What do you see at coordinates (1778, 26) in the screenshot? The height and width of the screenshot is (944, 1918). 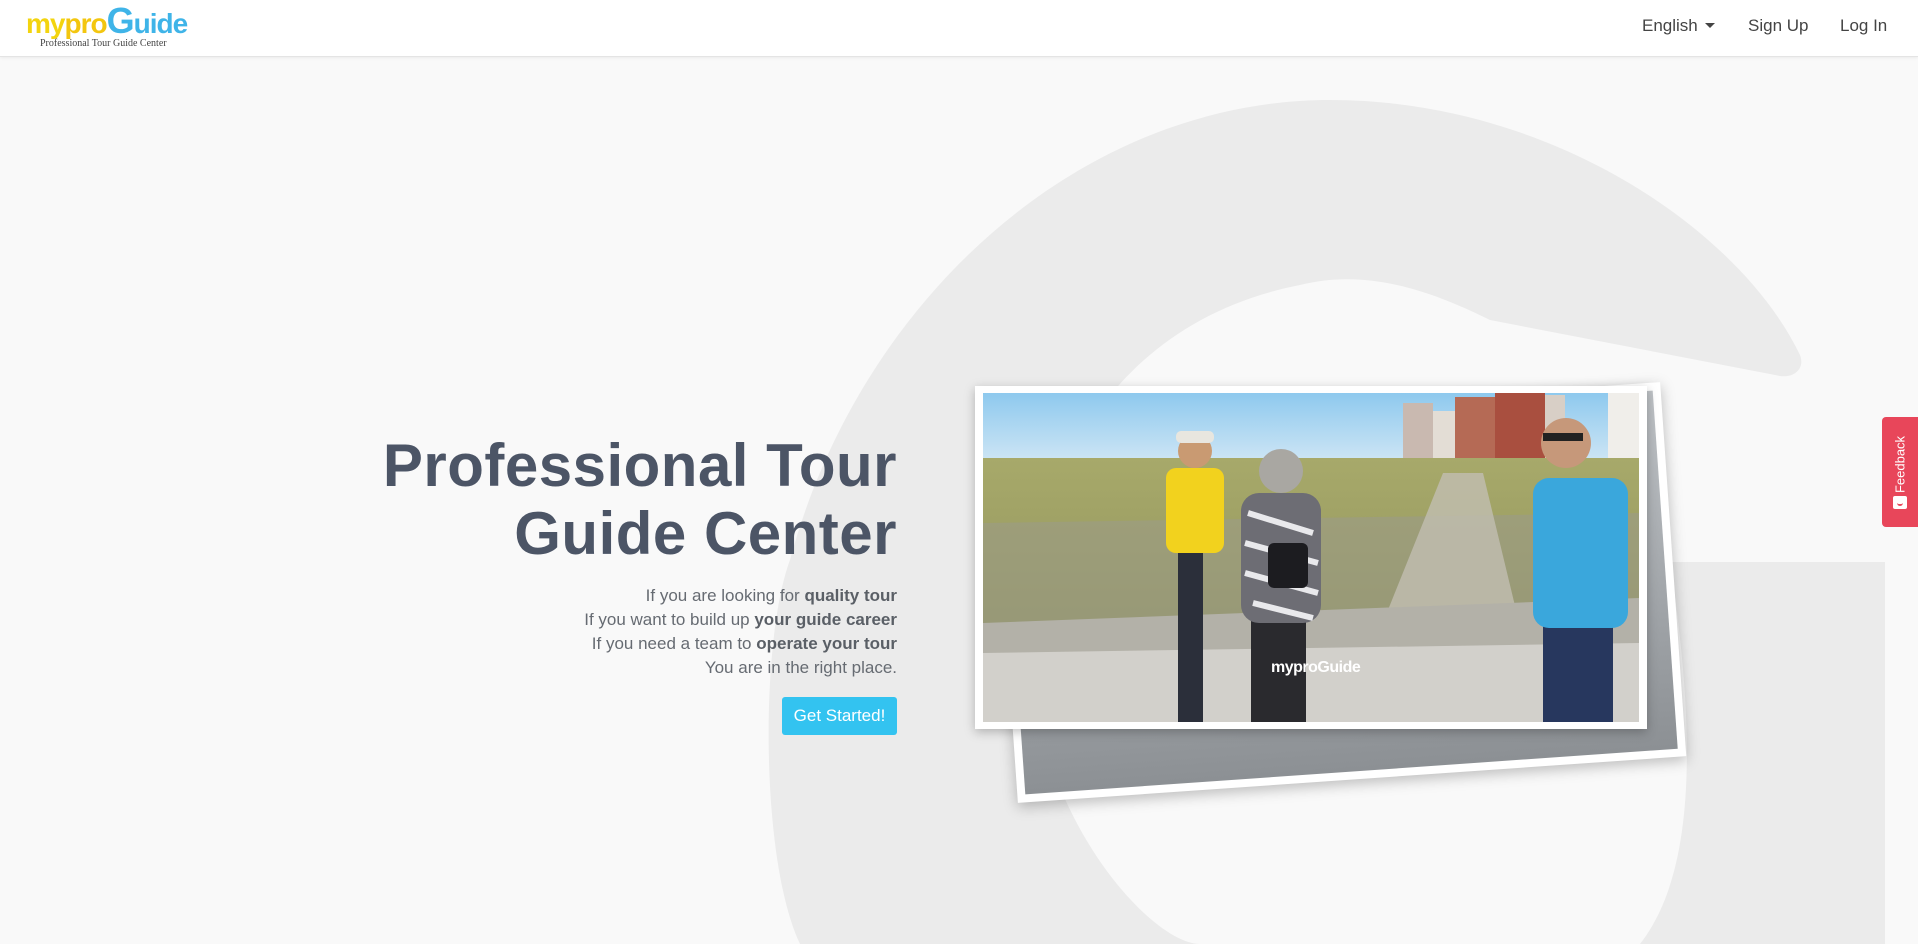 I see `signup-link: Sign Up` at bounding box center [1778, 26].